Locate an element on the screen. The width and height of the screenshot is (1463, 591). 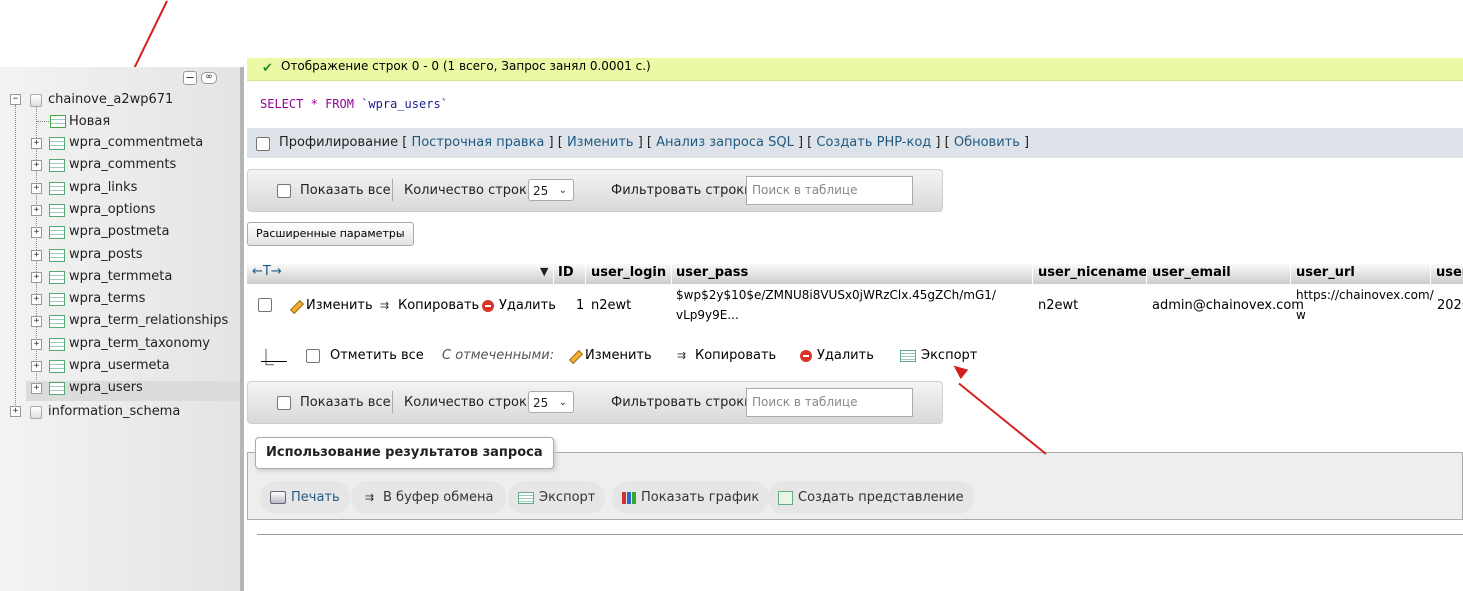
collapse-all-icon: − is located at coordinates (190, 78).